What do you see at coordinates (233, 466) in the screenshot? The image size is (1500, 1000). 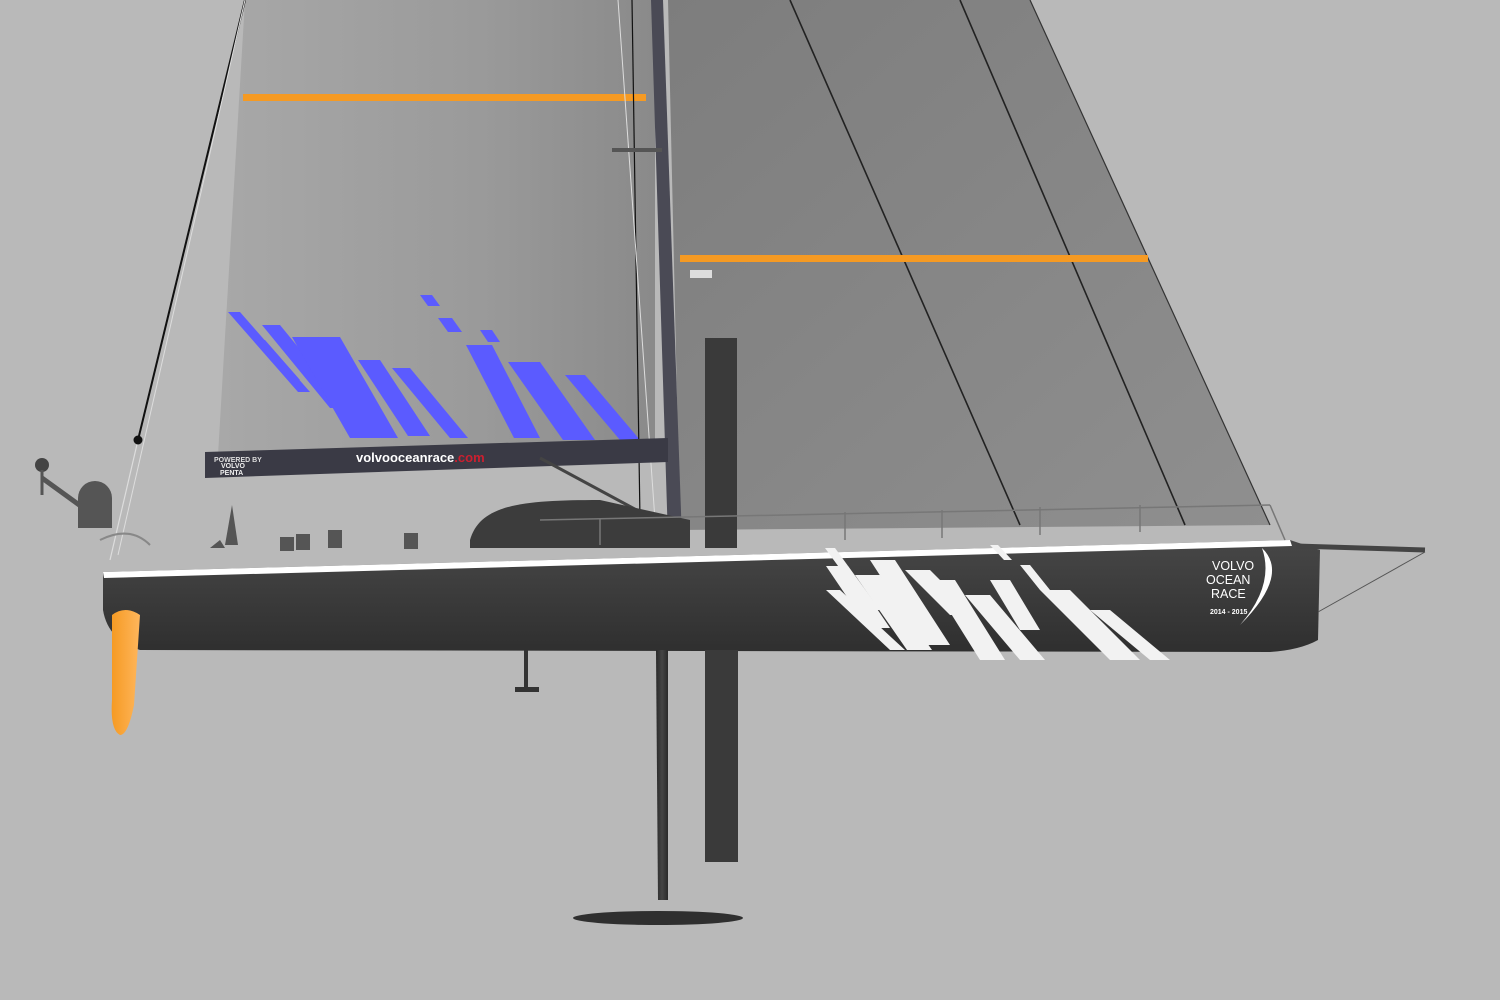 I see `boom-sponsor-line1: VOLVO` at bounding box center [233, 466].